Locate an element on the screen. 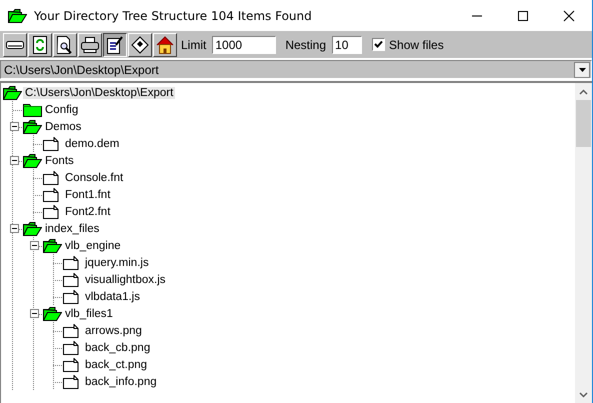  tree-item-folder: index_files is located at coordinates (72, 228).